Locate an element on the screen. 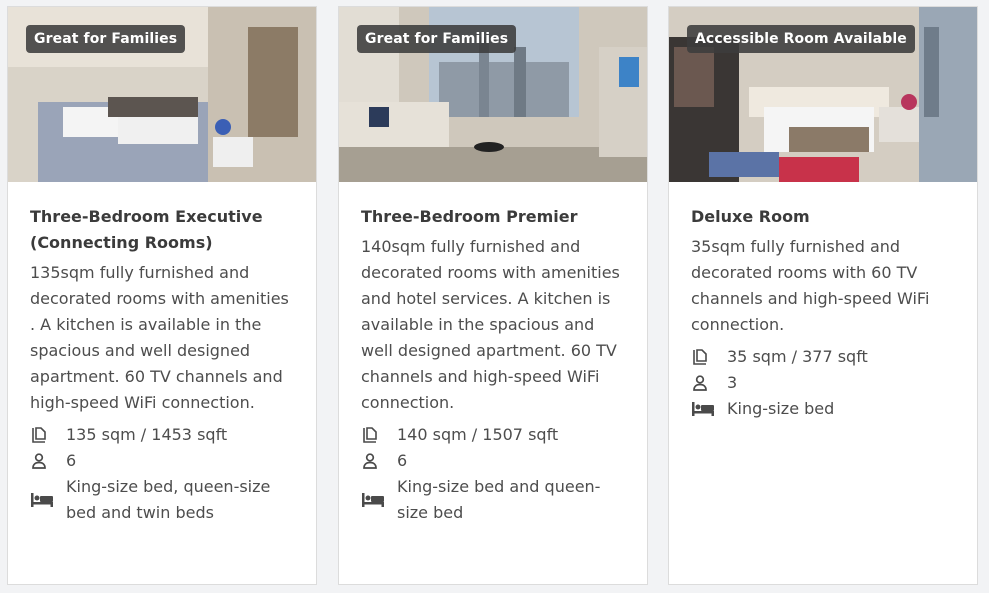 This screenshot has height=593, width=989. room-badge: Accessible Room Available is located at coordinates (801, 39).